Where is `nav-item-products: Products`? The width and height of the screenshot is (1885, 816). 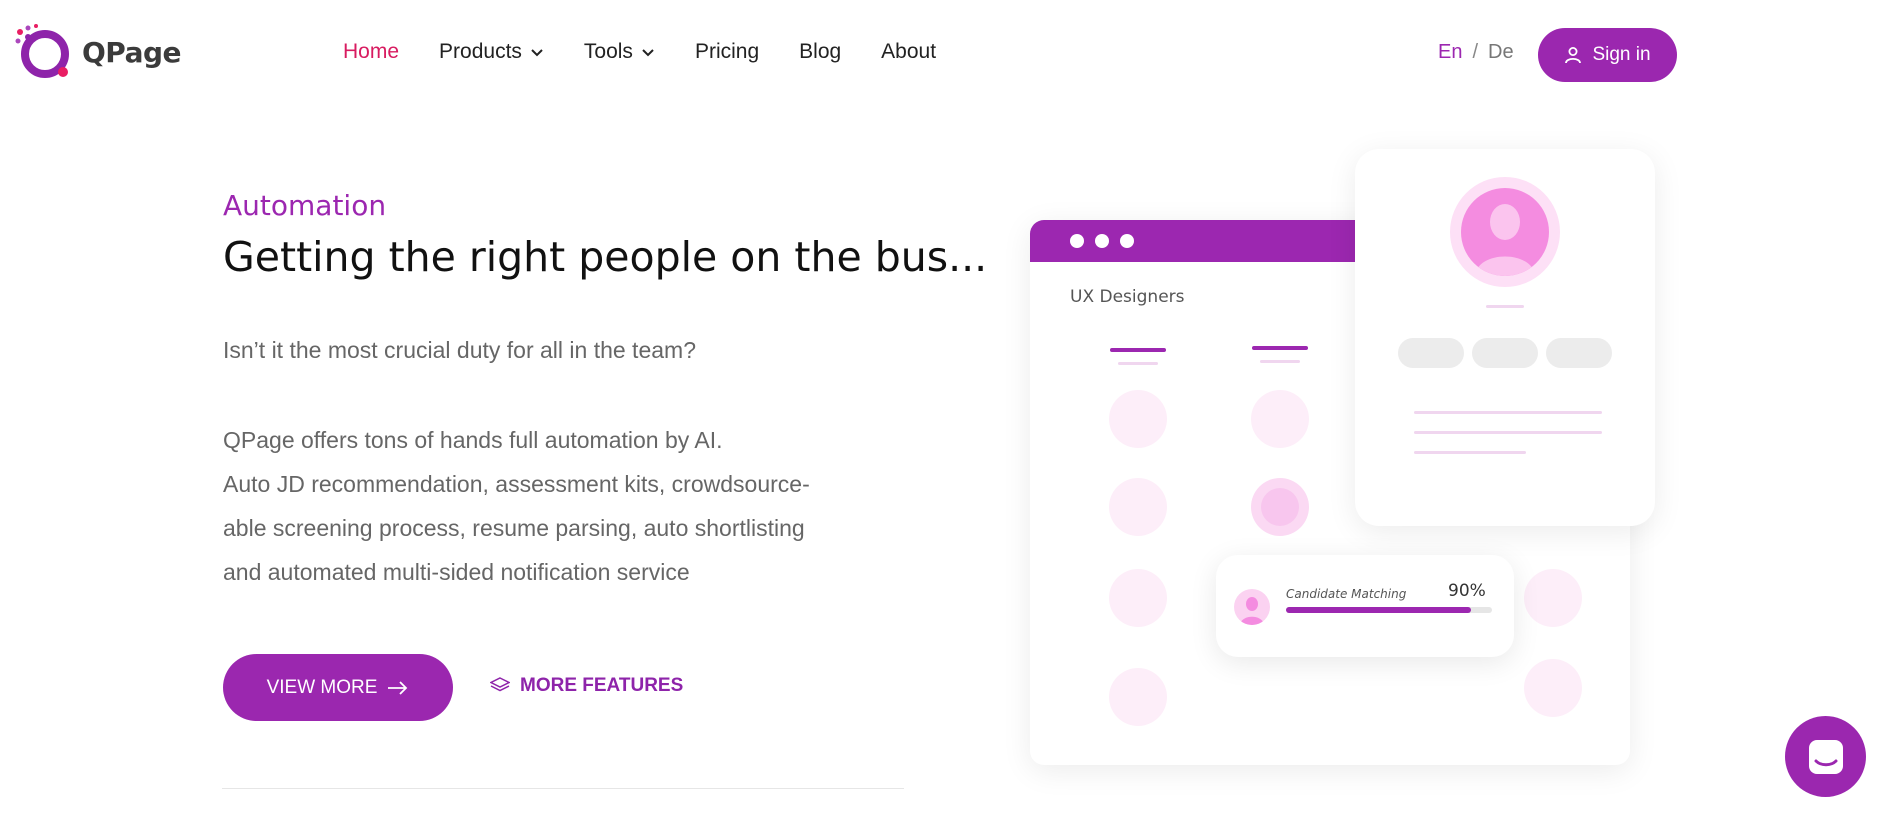
nav-item-products: Products is located at coordinates (491, 52).